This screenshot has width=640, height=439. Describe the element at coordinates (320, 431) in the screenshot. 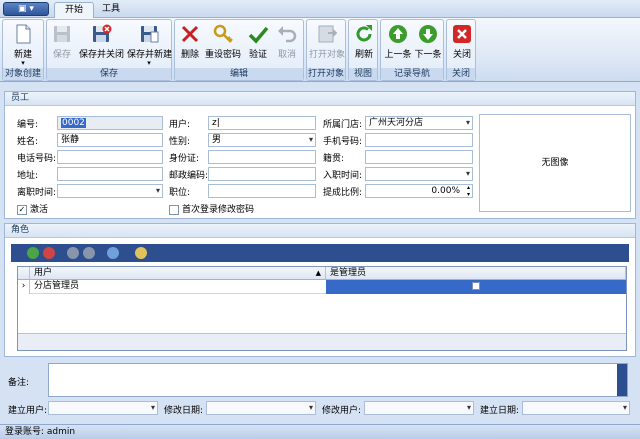

I see `status-bar: 登录账号: admin` at that location.